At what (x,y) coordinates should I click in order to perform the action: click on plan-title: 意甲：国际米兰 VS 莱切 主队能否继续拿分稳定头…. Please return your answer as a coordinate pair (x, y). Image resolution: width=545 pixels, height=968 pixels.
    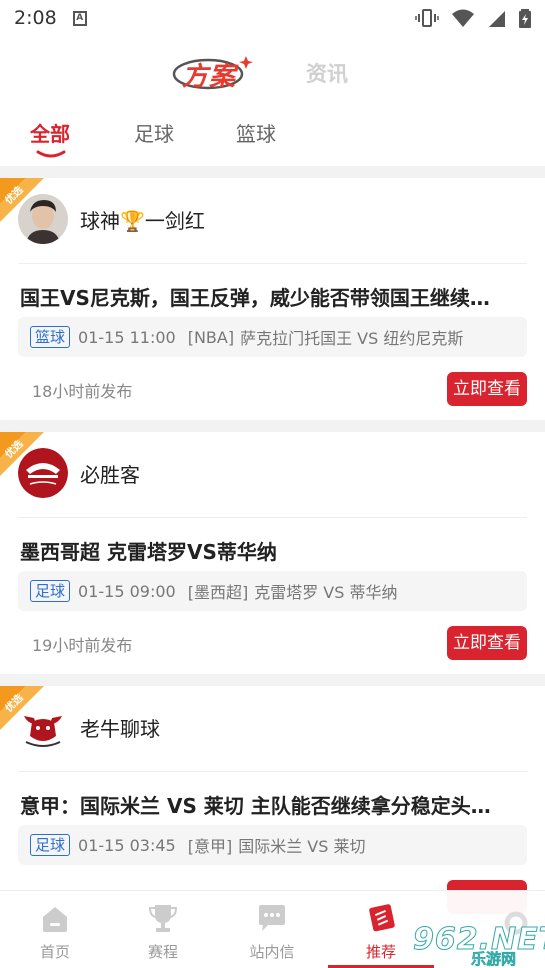
    Looking at the image, I should click on (267, 804).